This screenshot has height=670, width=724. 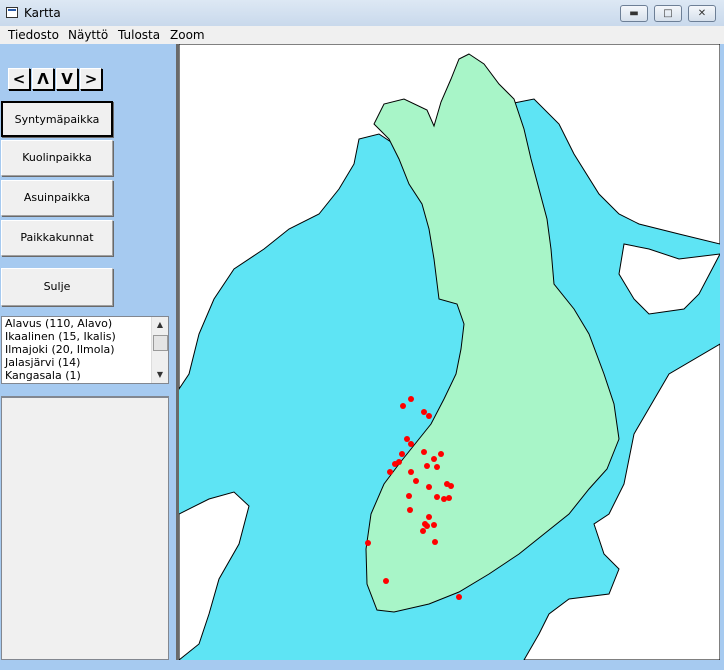 I want to click on minimize-icon: ▬, so click(x=634, y=13).